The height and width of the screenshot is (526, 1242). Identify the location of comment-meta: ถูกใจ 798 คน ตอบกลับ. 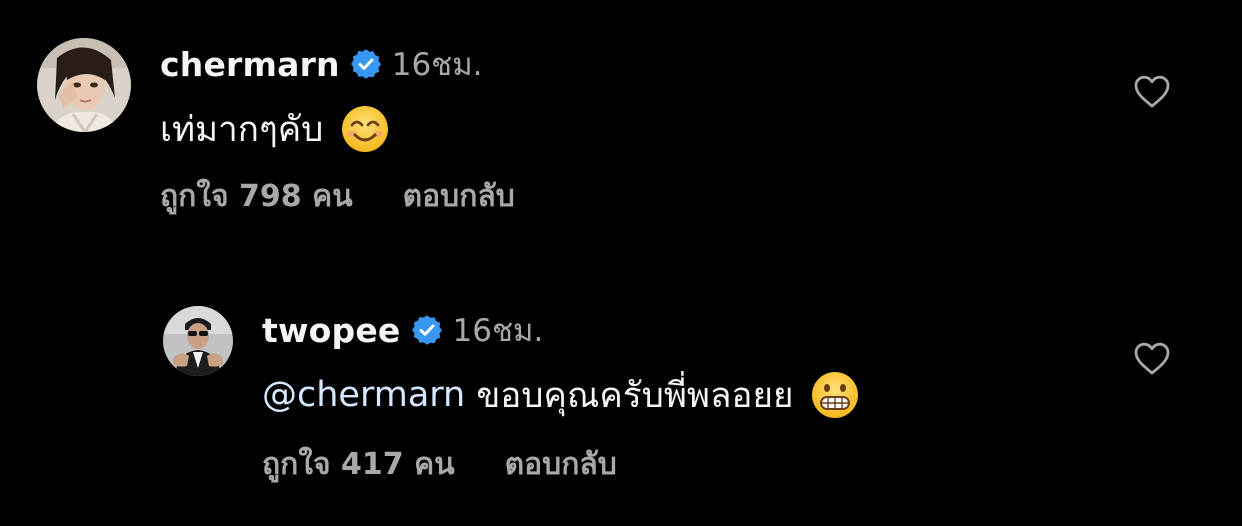
(337, 196).